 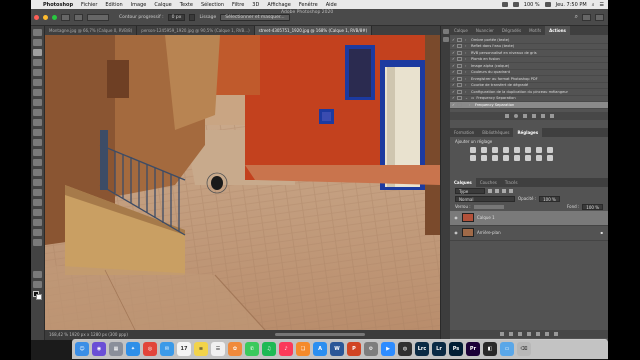 What do you see at coordinates (550, 149) in the screenshot?
I see `color-balance-icon` at bounding box center [550, 149].